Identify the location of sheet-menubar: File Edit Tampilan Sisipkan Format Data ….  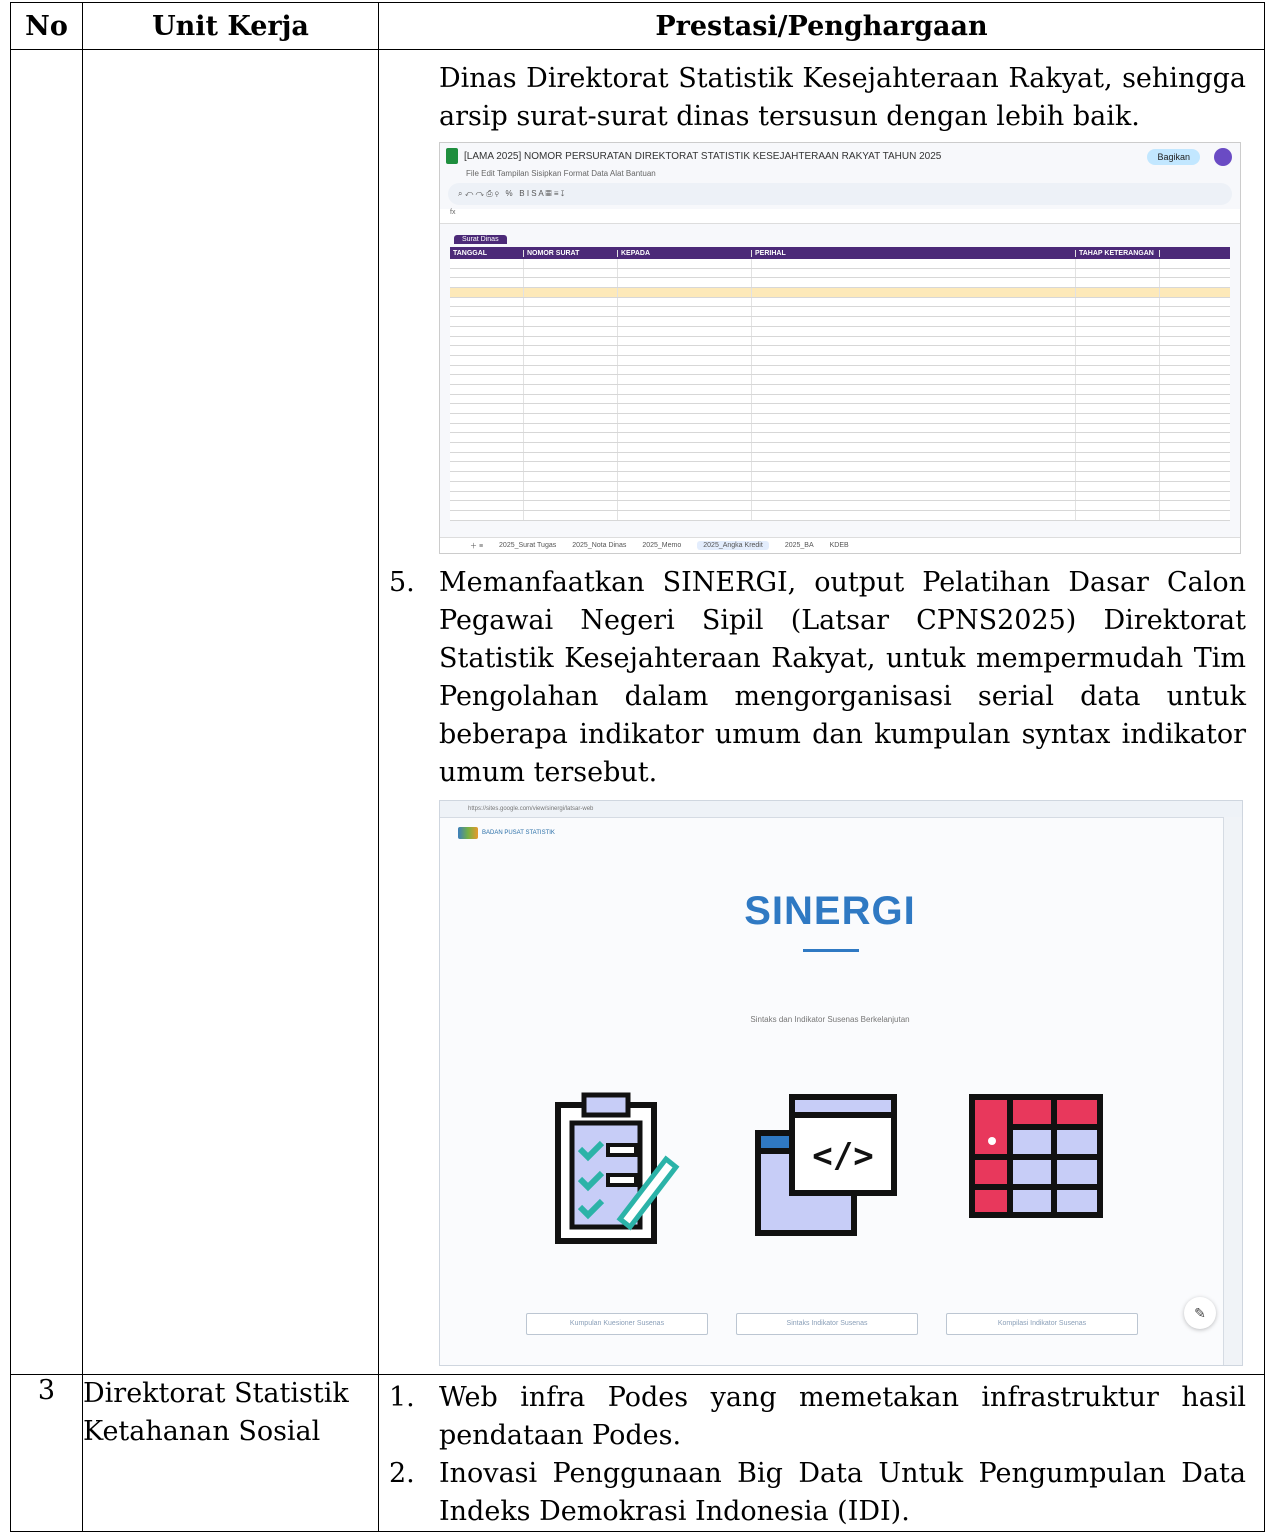
(840, 174).